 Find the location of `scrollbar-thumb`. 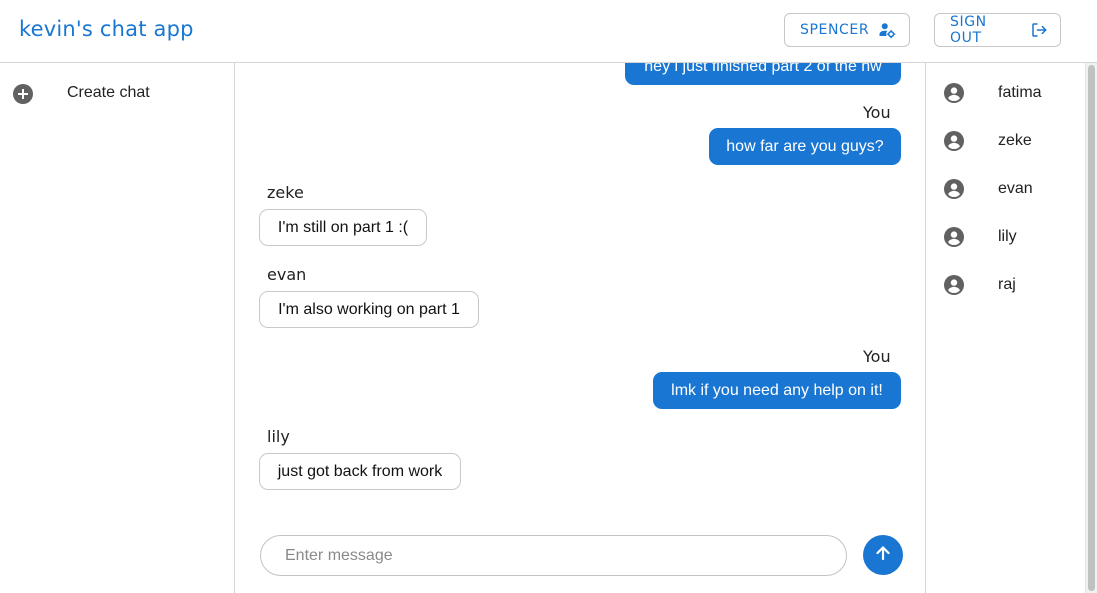

scrollbar-thumb is located at coordinates (1091, 328).